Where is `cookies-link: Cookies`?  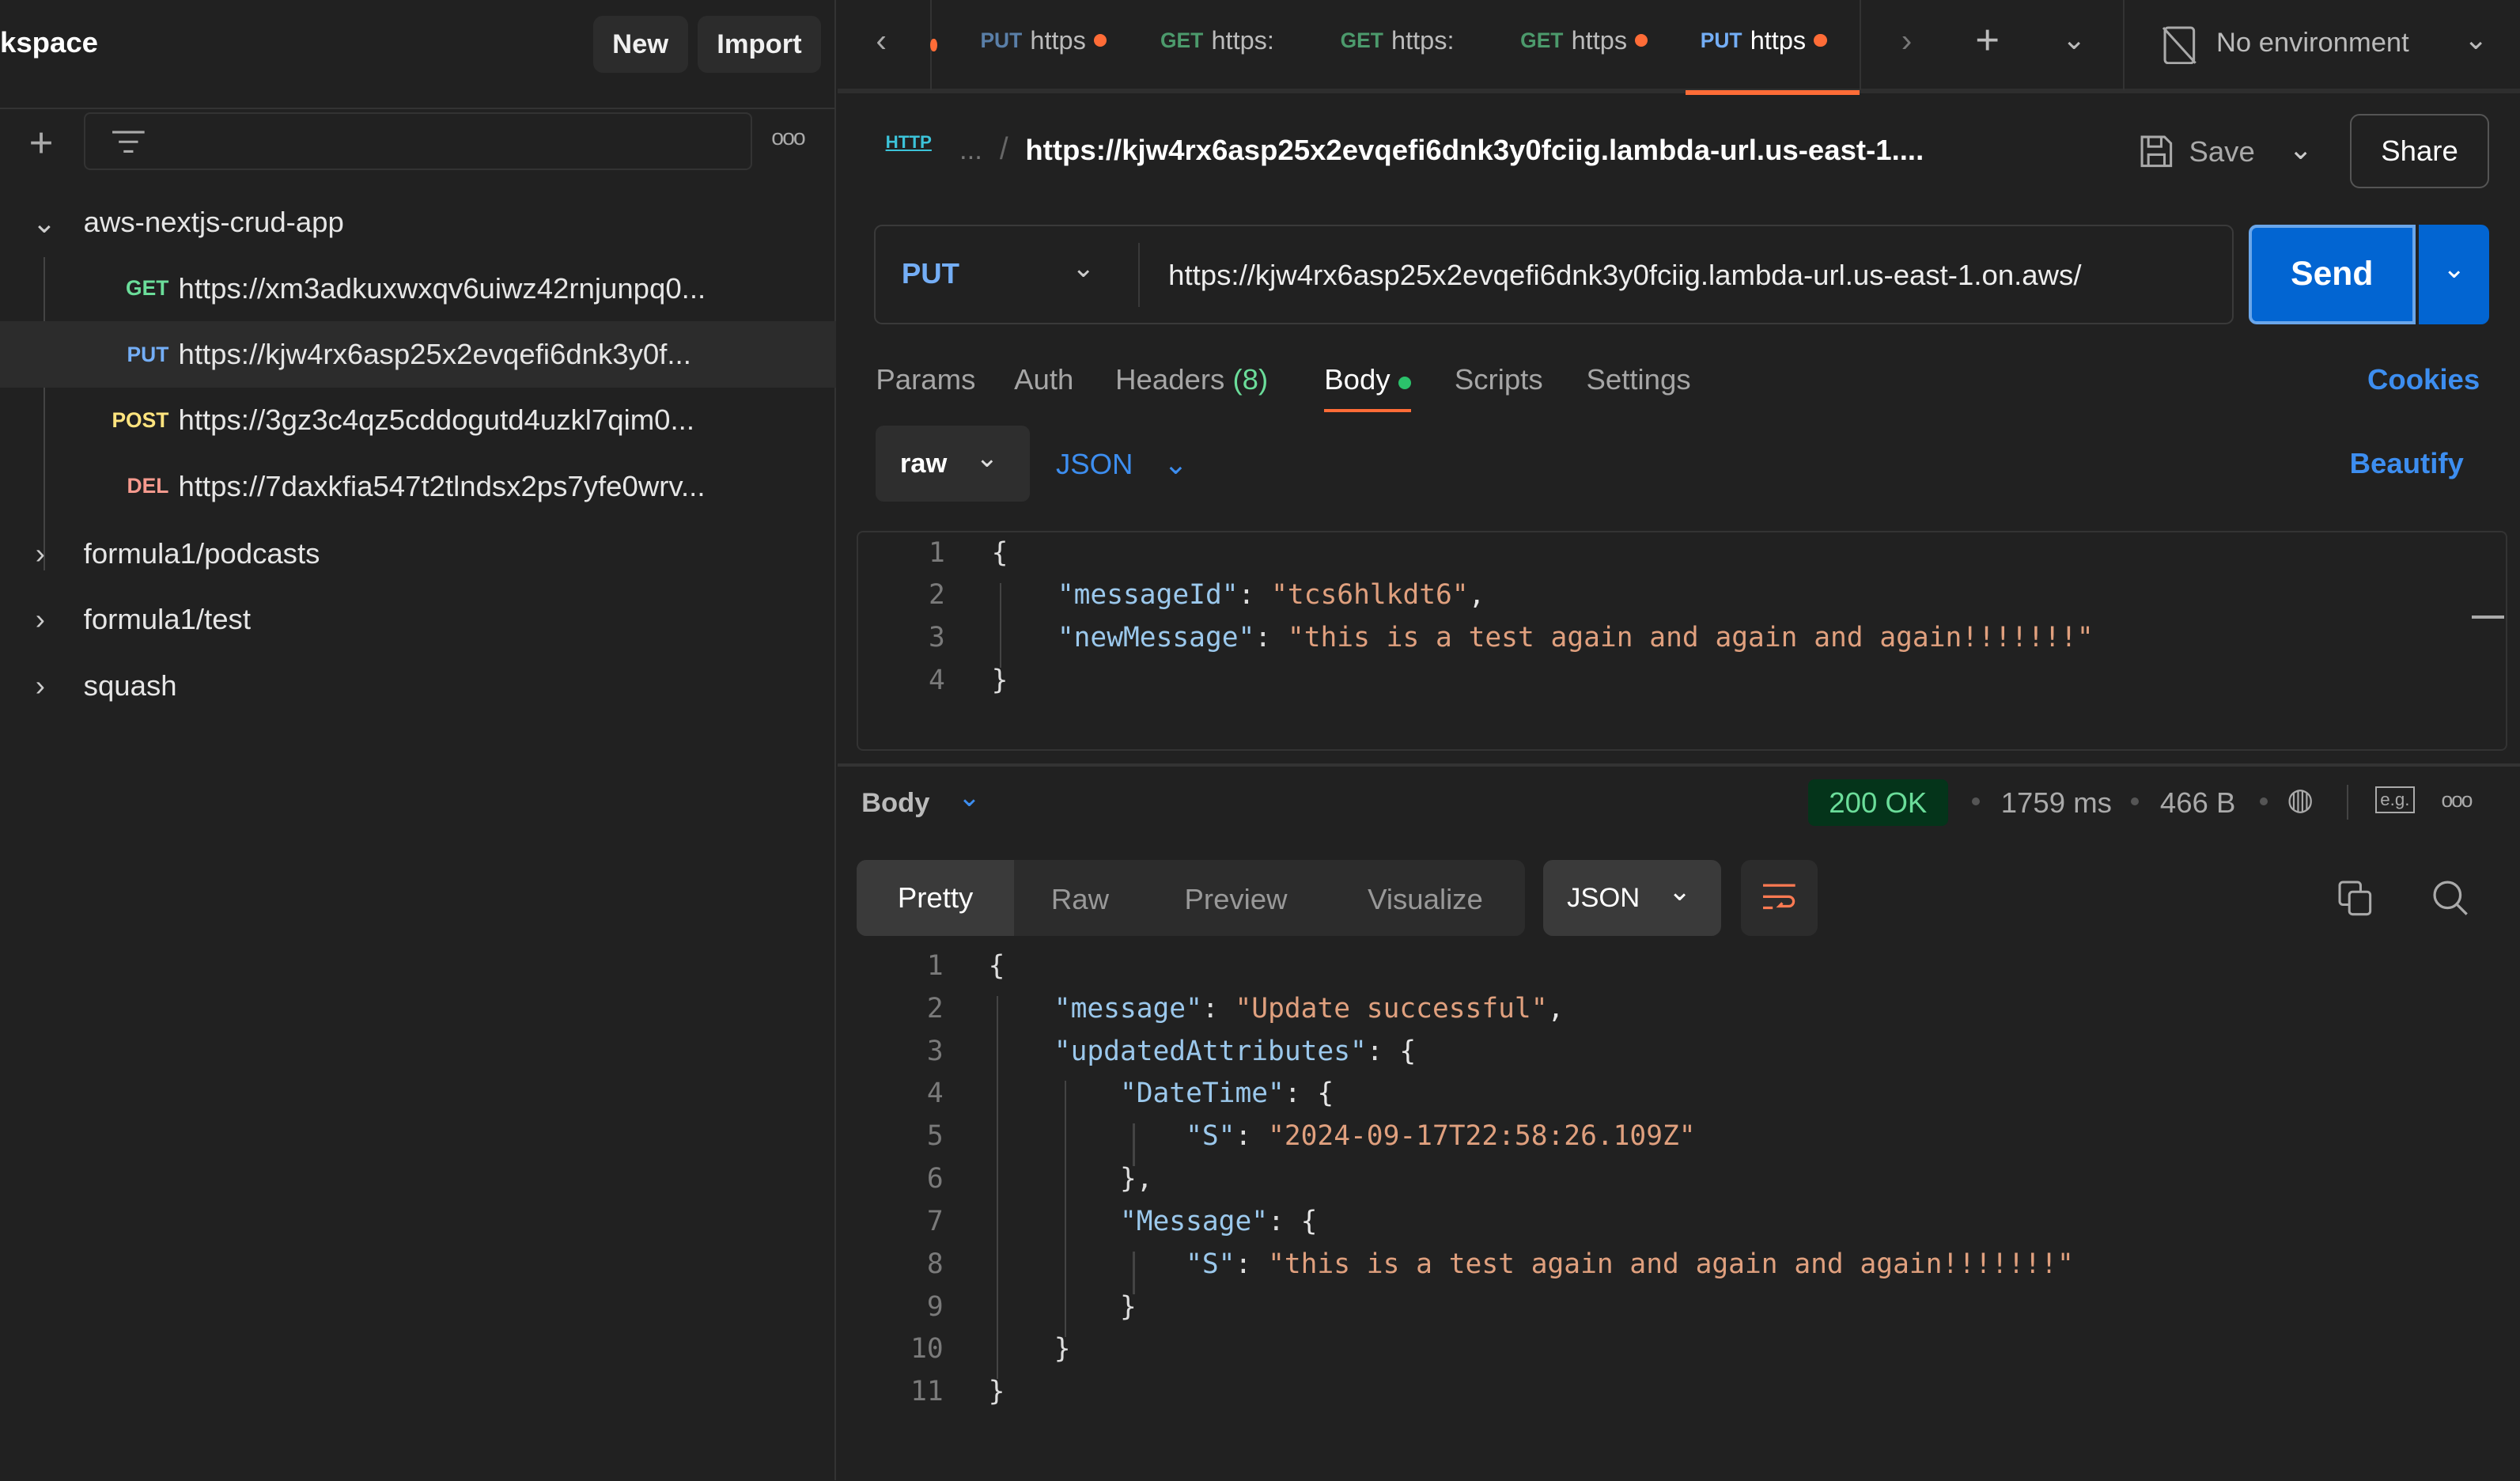
cookies-link: Cookies is located at coordinates (2423, 379).